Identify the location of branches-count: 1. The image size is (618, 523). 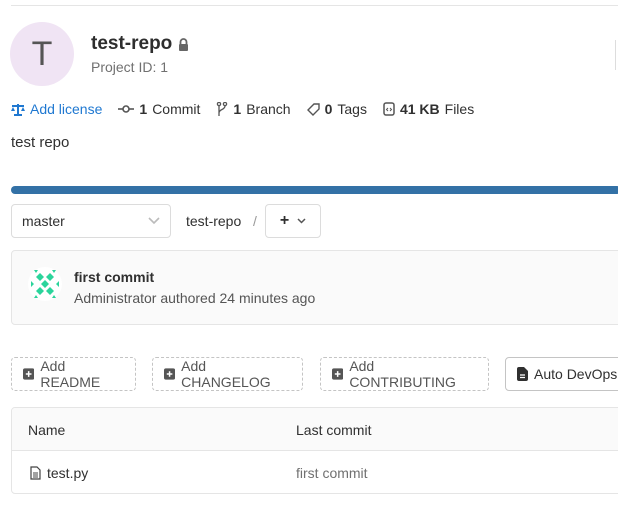
(237, 109).